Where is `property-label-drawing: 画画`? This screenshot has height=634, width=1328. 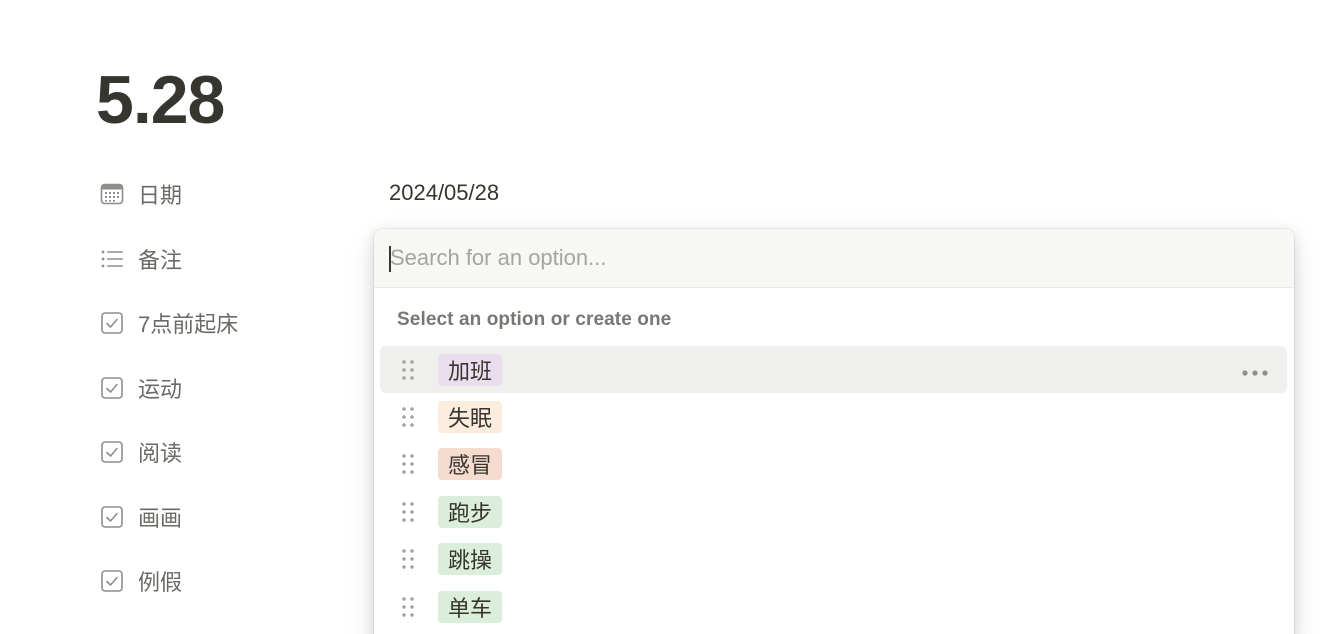 property-label-drawing: 画画 is located at coordinates (160, 518).